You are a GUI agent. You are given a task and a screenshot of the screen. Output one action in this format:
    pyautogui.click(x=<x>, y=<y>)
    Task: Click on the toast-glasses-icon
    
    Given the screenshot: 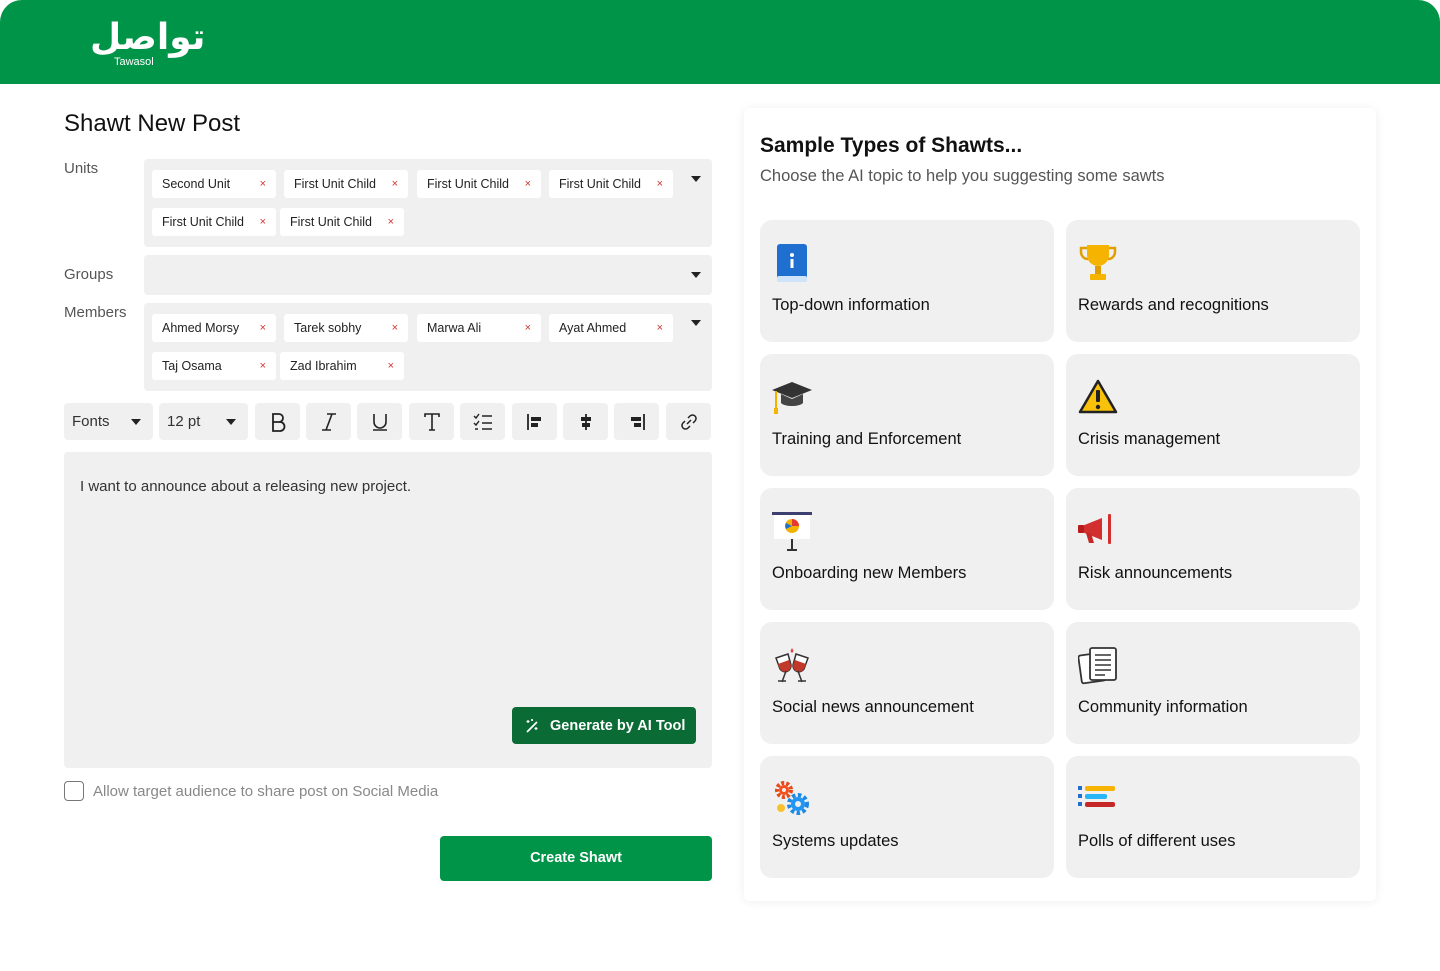 What is the action you would take?
    pyautogui.click(x=792, y=665)
    